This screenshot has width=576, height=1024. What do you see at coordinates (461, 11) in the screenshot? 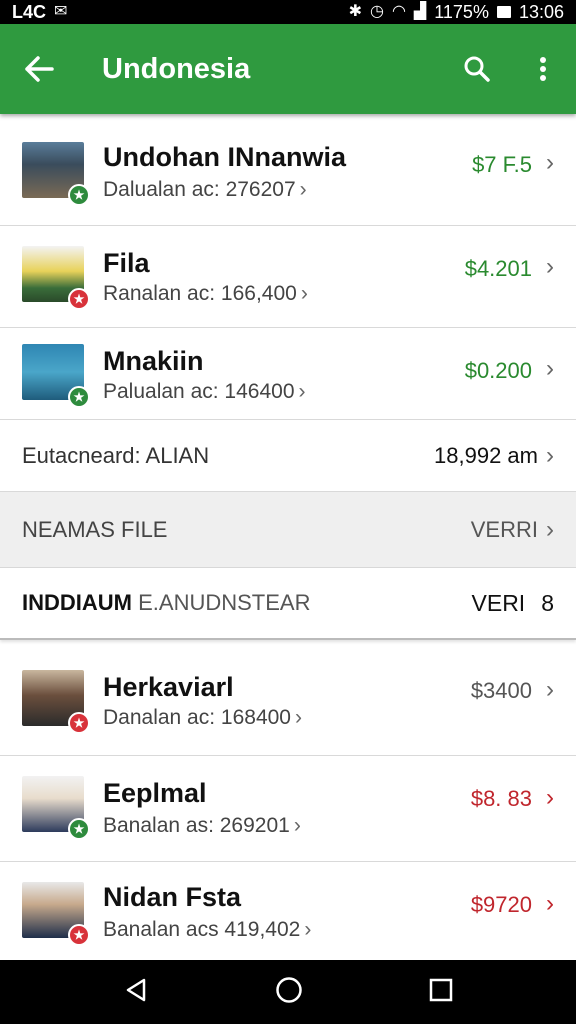
I see `signal-label: 1175%` at bounding box center [461, 11].